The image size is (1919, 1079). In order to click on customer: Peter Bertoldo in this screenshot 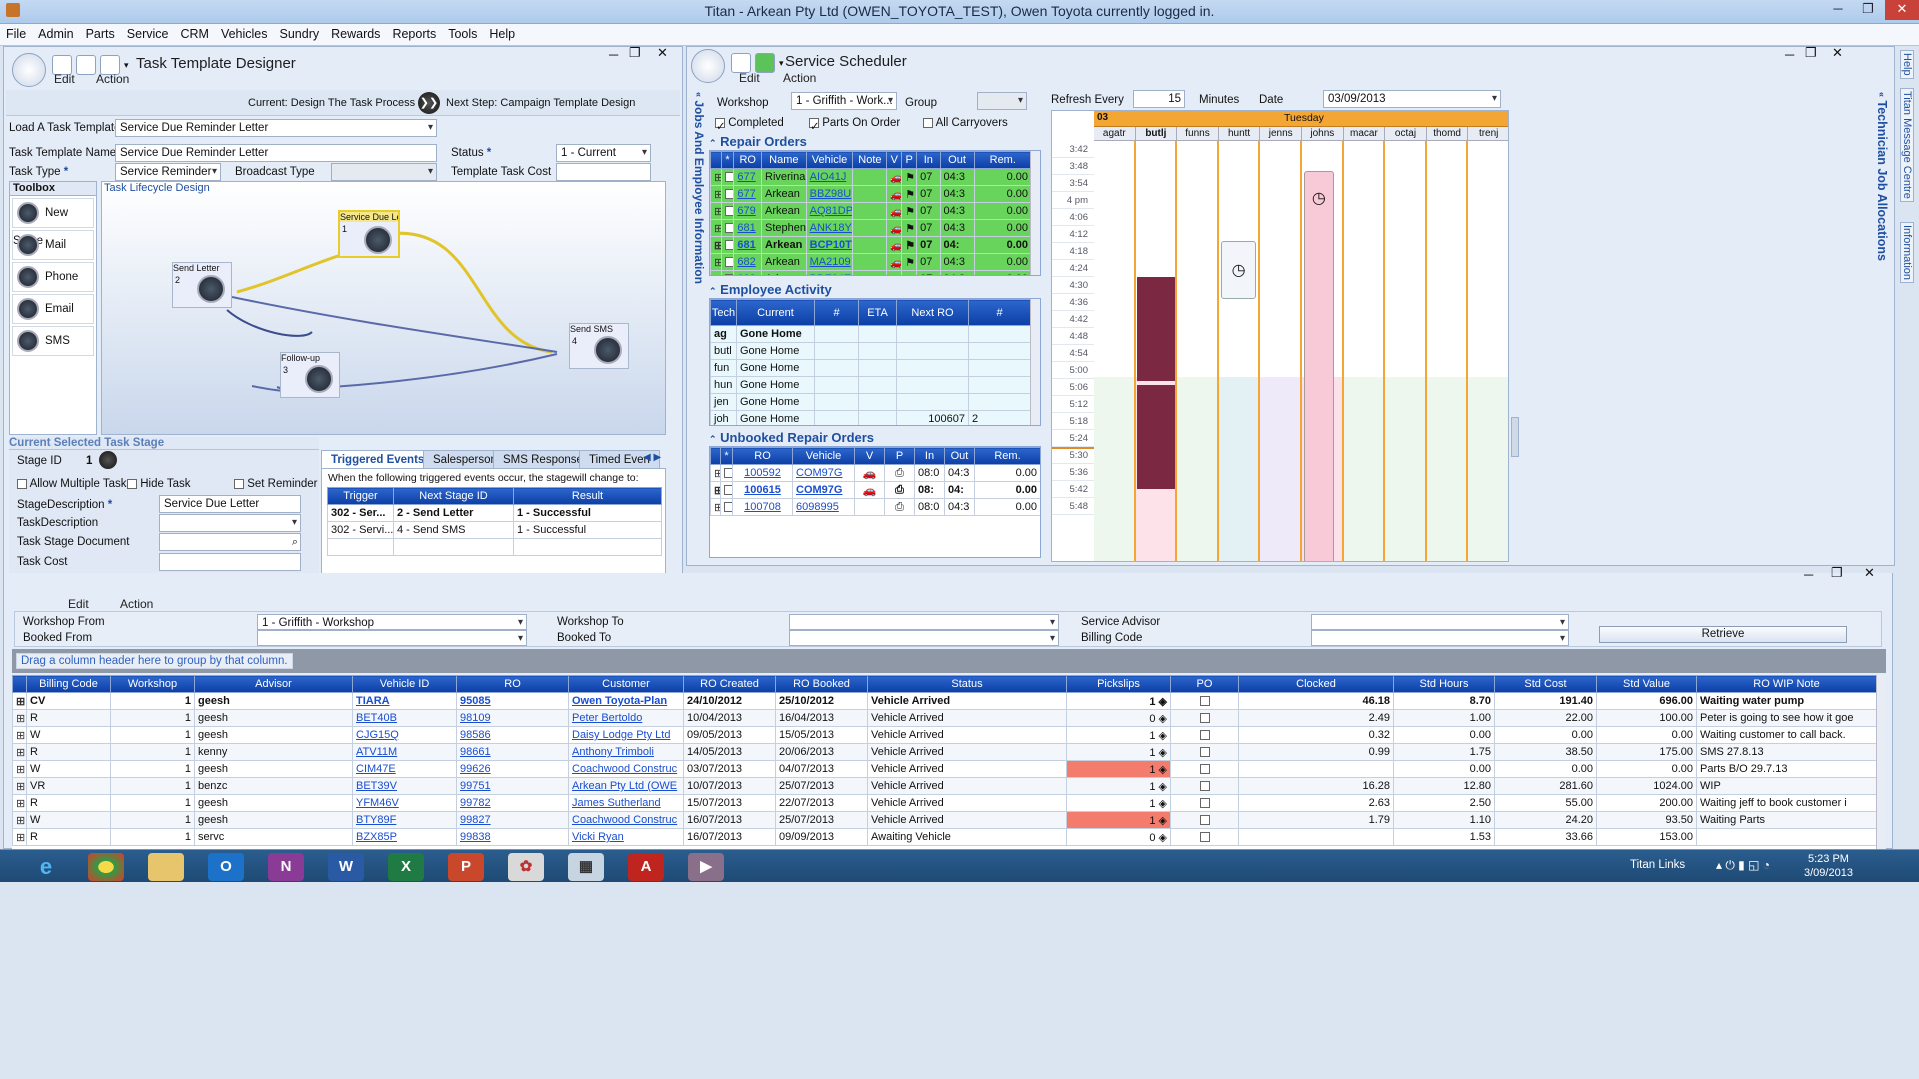, I will do `click(626, 718)`.